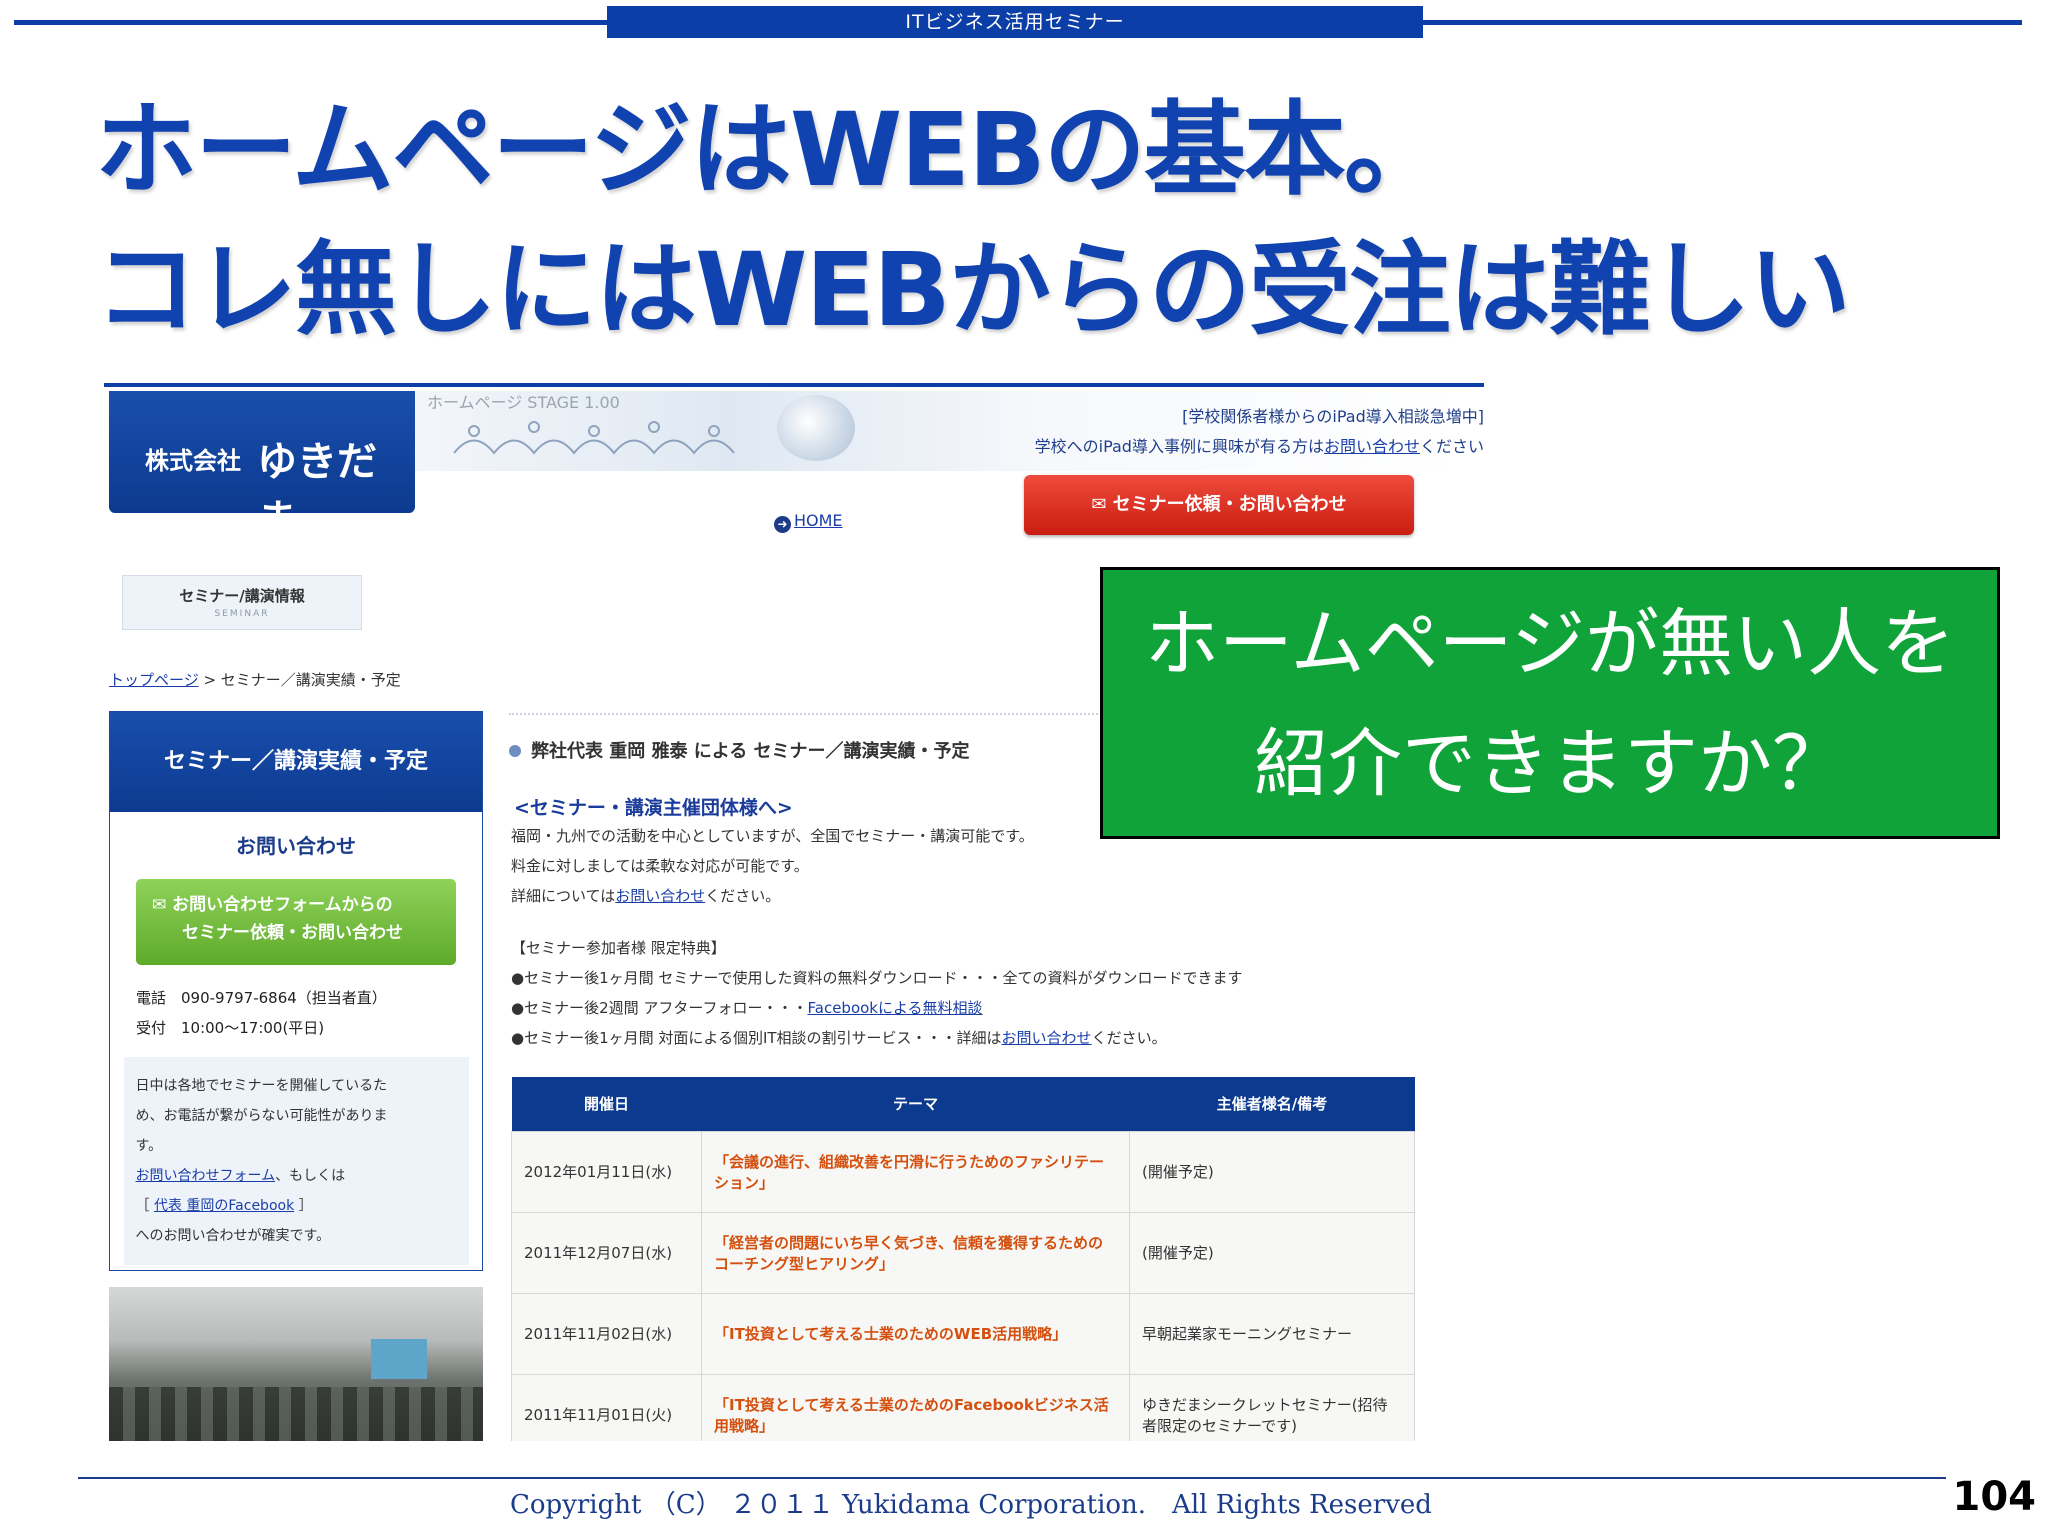  Describe the element at coordinates (1994, 1497) in the screenshot. I see `page-number: 104` at that location.